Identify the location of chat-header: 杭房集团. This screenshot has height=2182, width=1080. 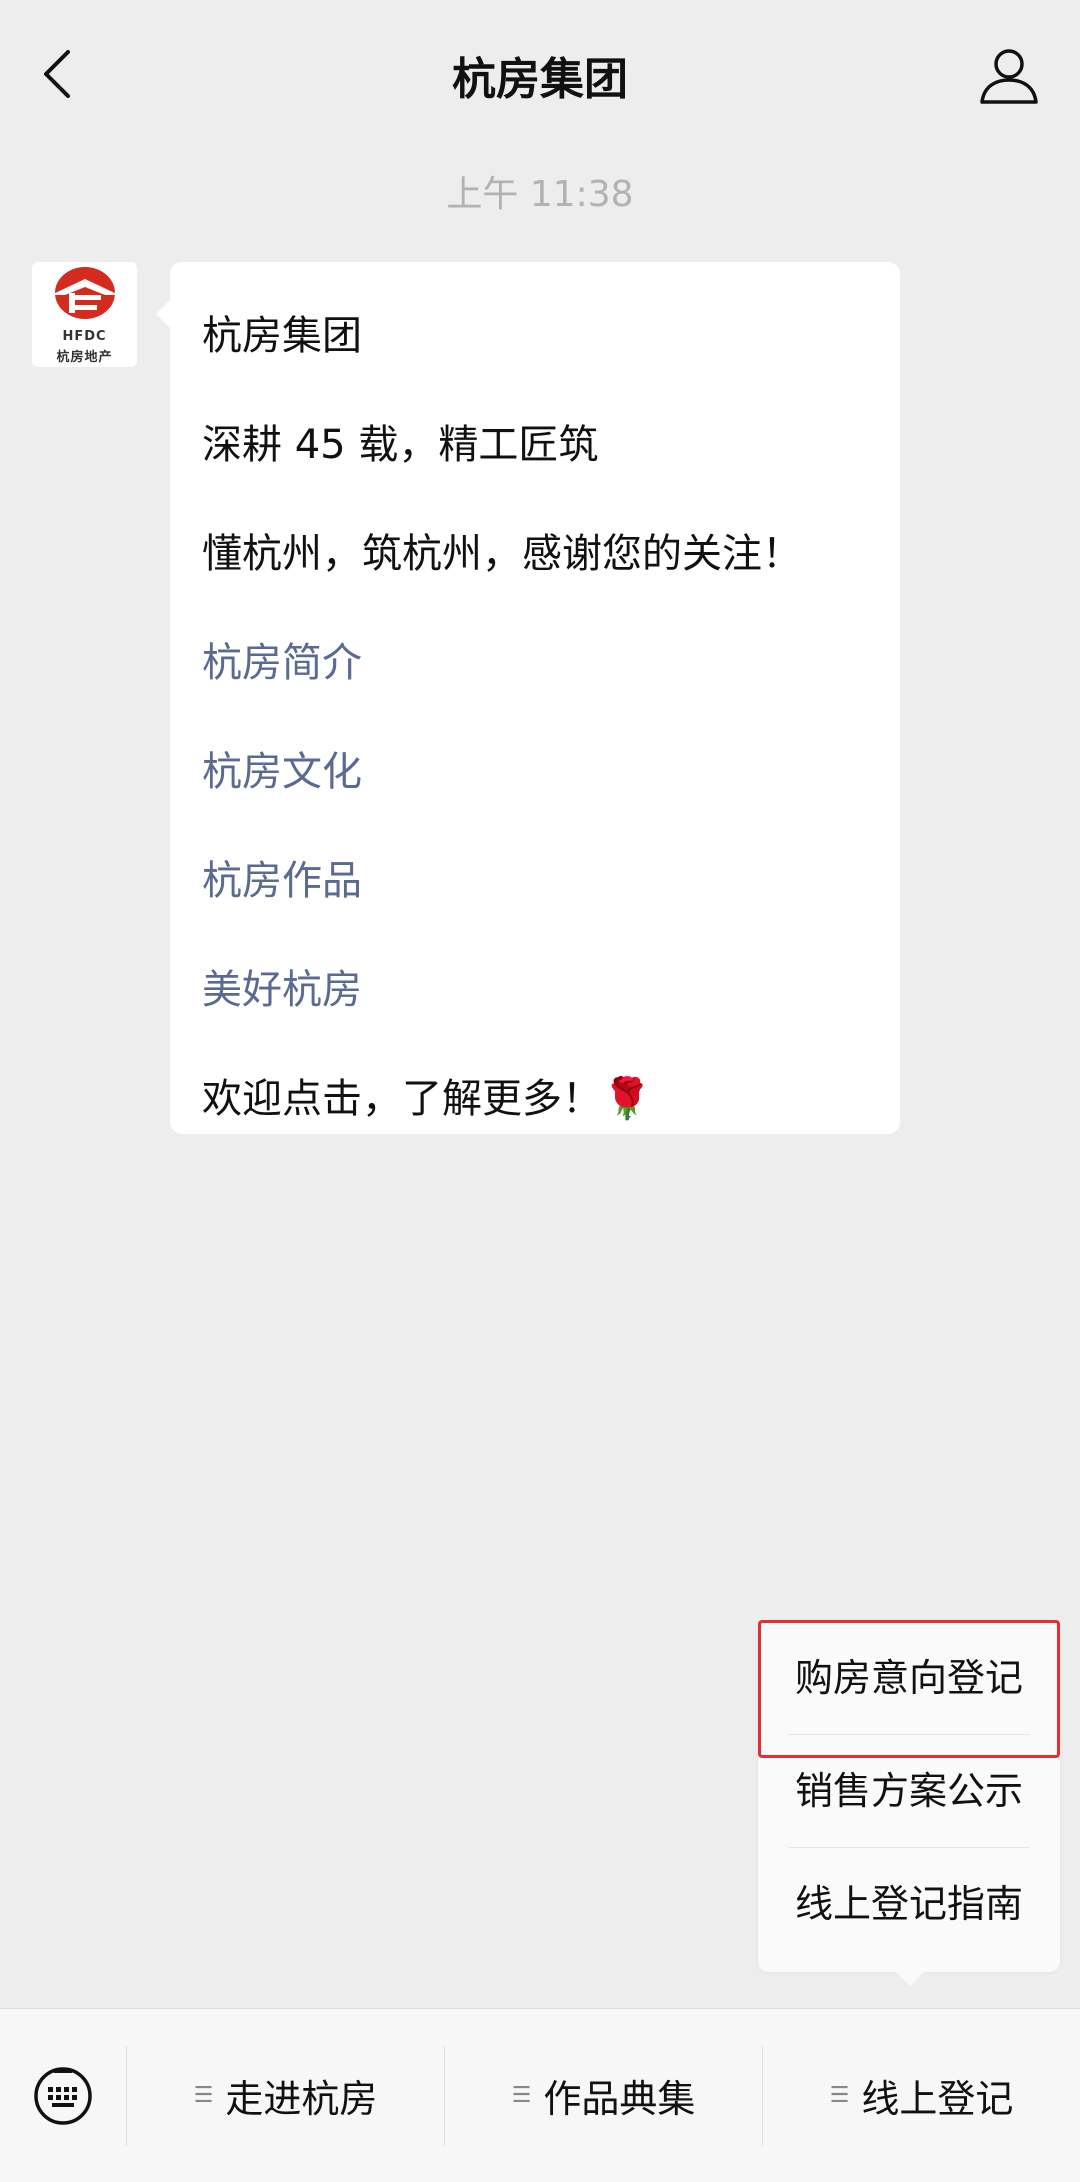
(540, 75).